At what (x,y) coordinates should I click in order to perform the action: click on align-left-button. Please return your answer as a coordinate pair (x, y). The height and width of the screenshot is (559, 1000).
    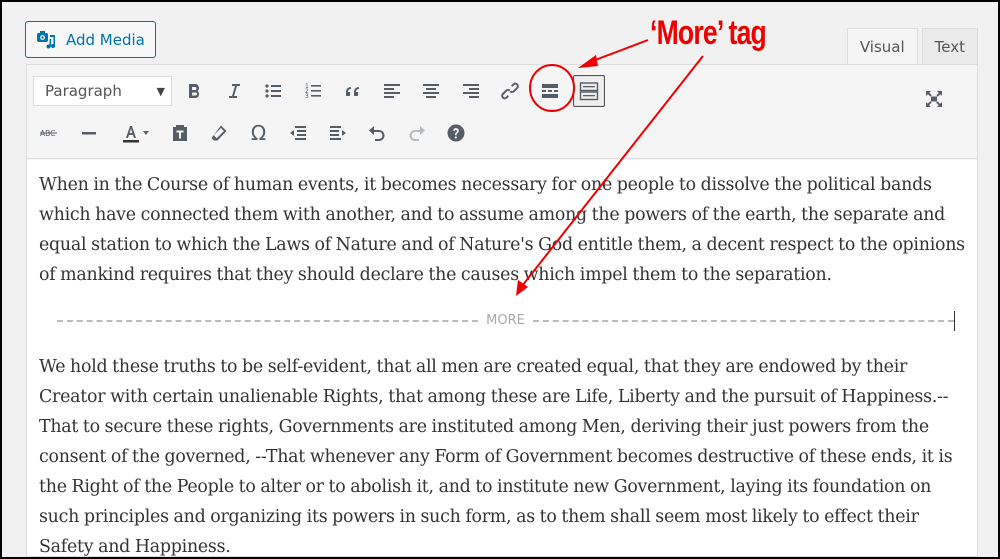
    Looking at the image, I should click on (392, 91).